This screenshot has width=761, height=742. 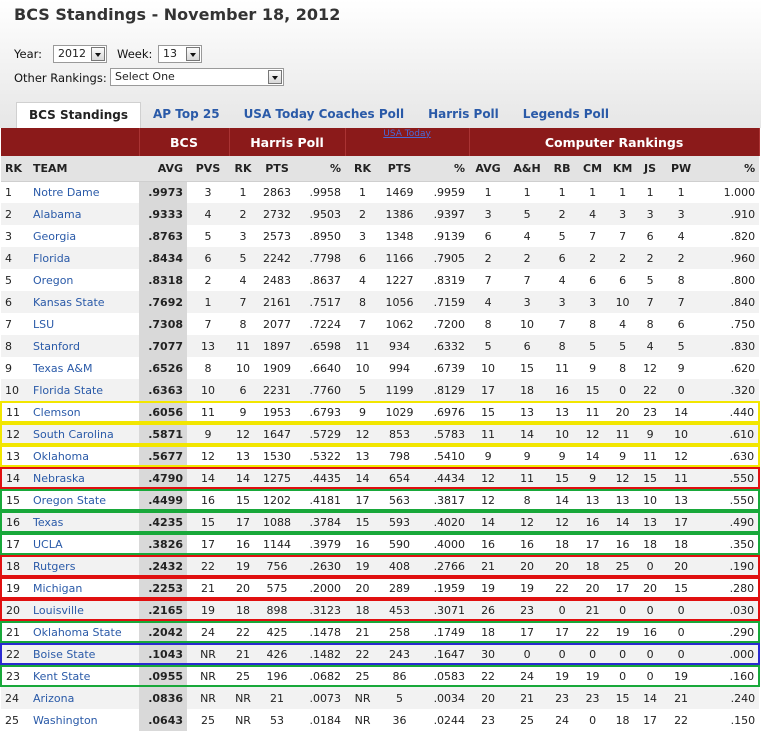 I want to click on team-link: Clemson, so click(x=84, y=412).